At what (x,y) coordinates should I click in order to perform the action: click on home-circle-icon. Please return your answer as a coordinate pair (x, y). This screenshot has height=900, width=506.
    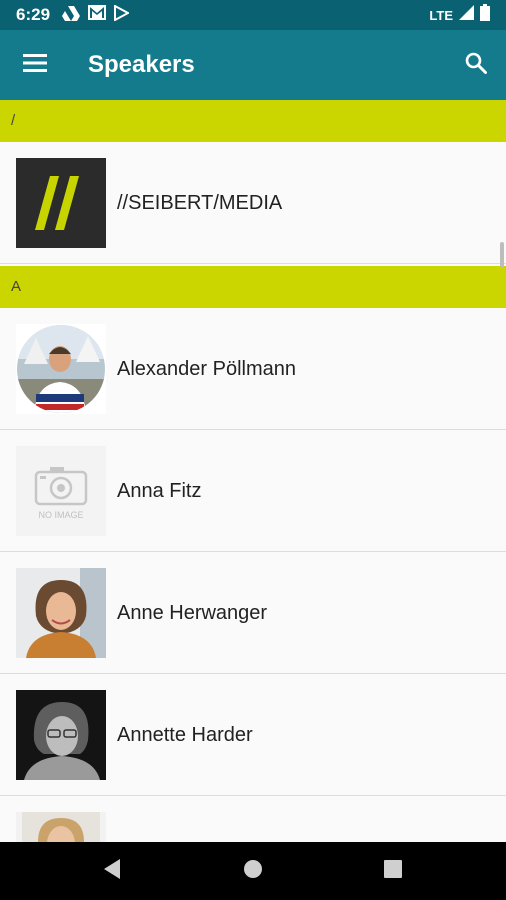
    Looking at the image, I should click on (253, 871).